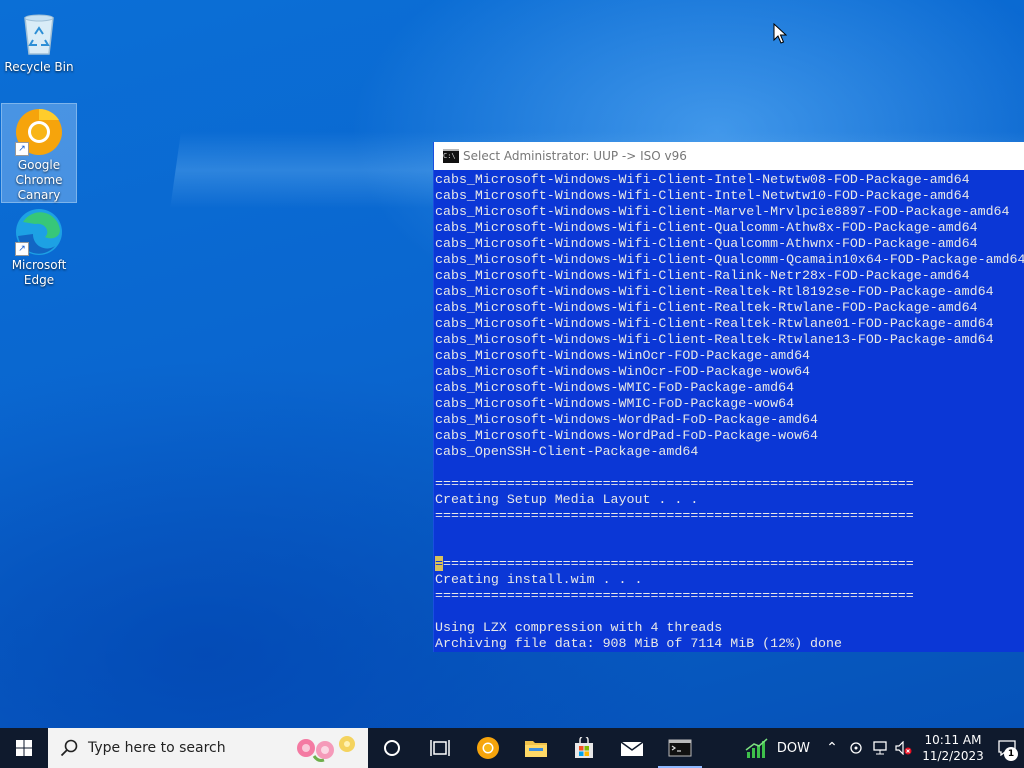 This screenshot has height=768, width=1024. I want to click on console-selection-cursor: =, so click(439, 563).